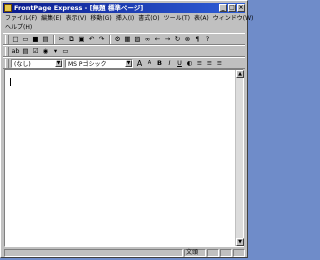  I want to click on menu-format: 書式(O), so click(148, 18).